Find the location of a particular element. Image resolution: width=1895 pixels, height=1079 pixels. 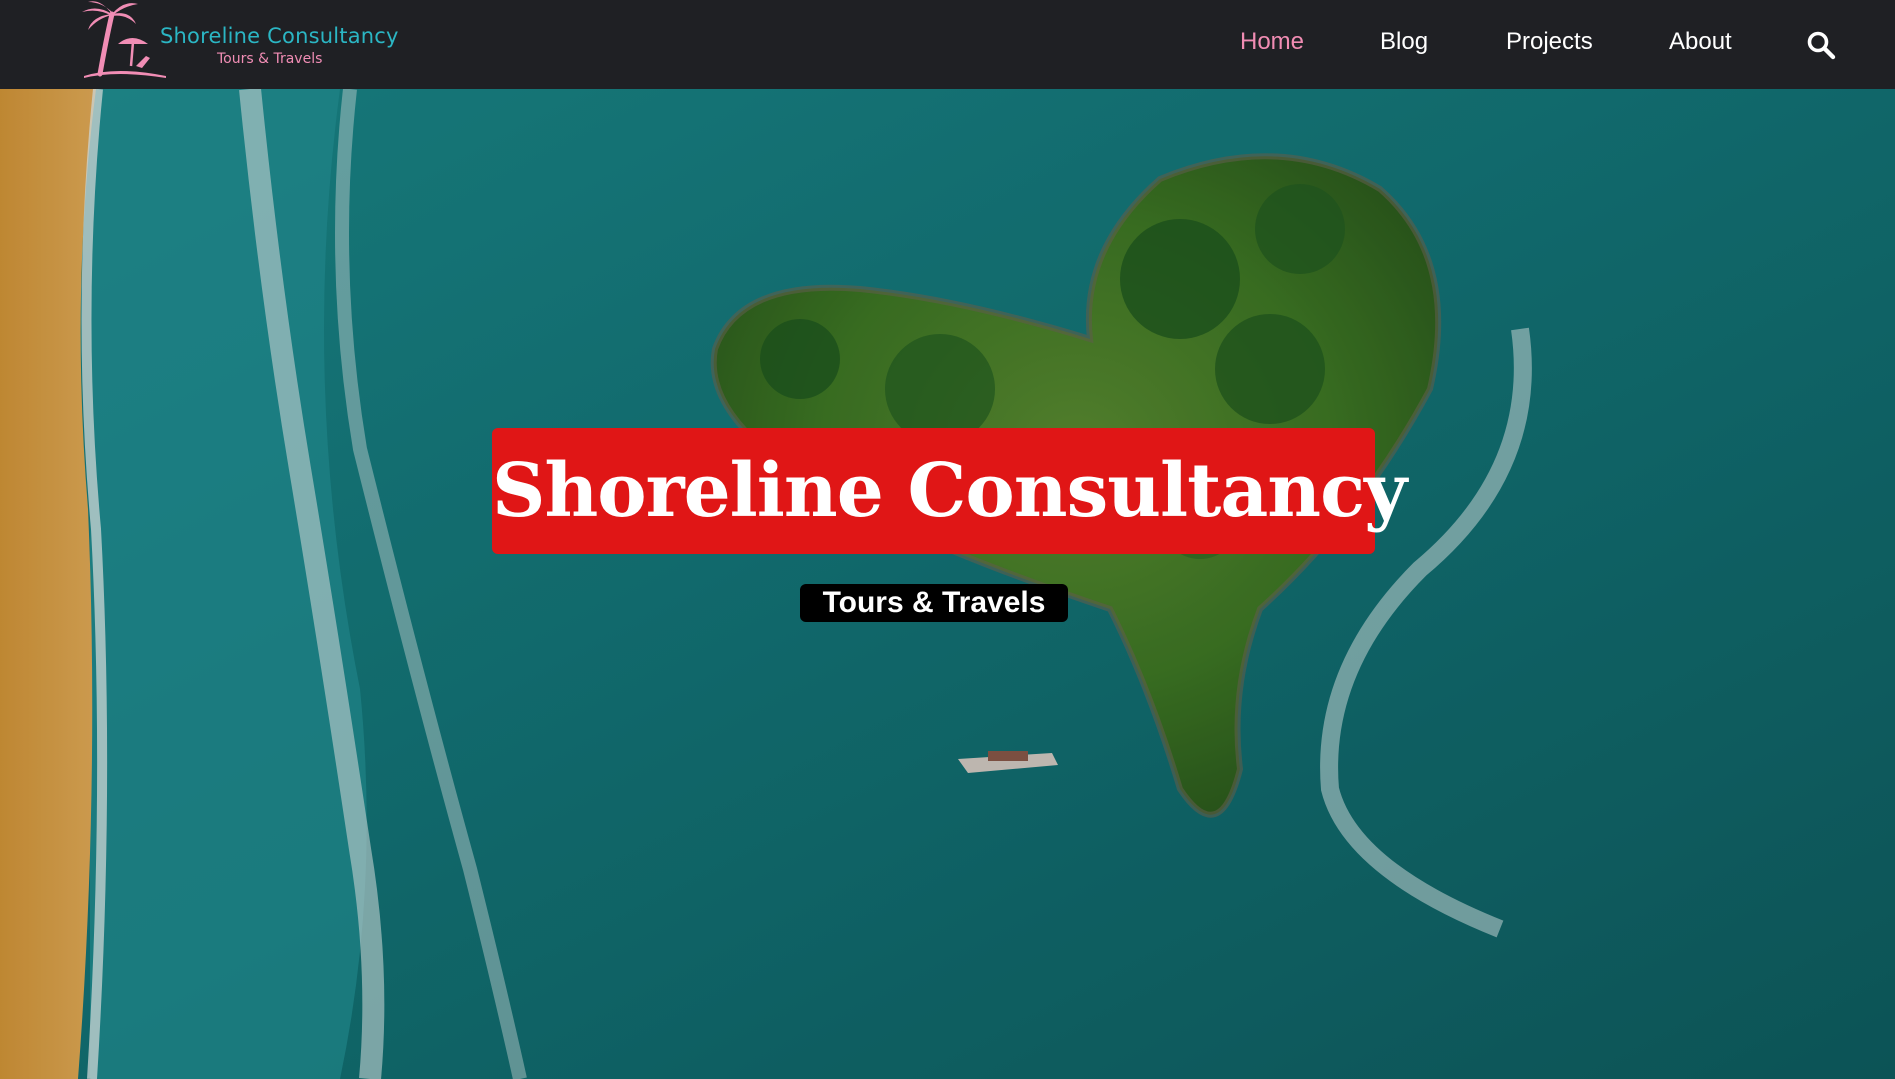

hero-title: Shoreline Consultancy is located at coordinates (949, 491).